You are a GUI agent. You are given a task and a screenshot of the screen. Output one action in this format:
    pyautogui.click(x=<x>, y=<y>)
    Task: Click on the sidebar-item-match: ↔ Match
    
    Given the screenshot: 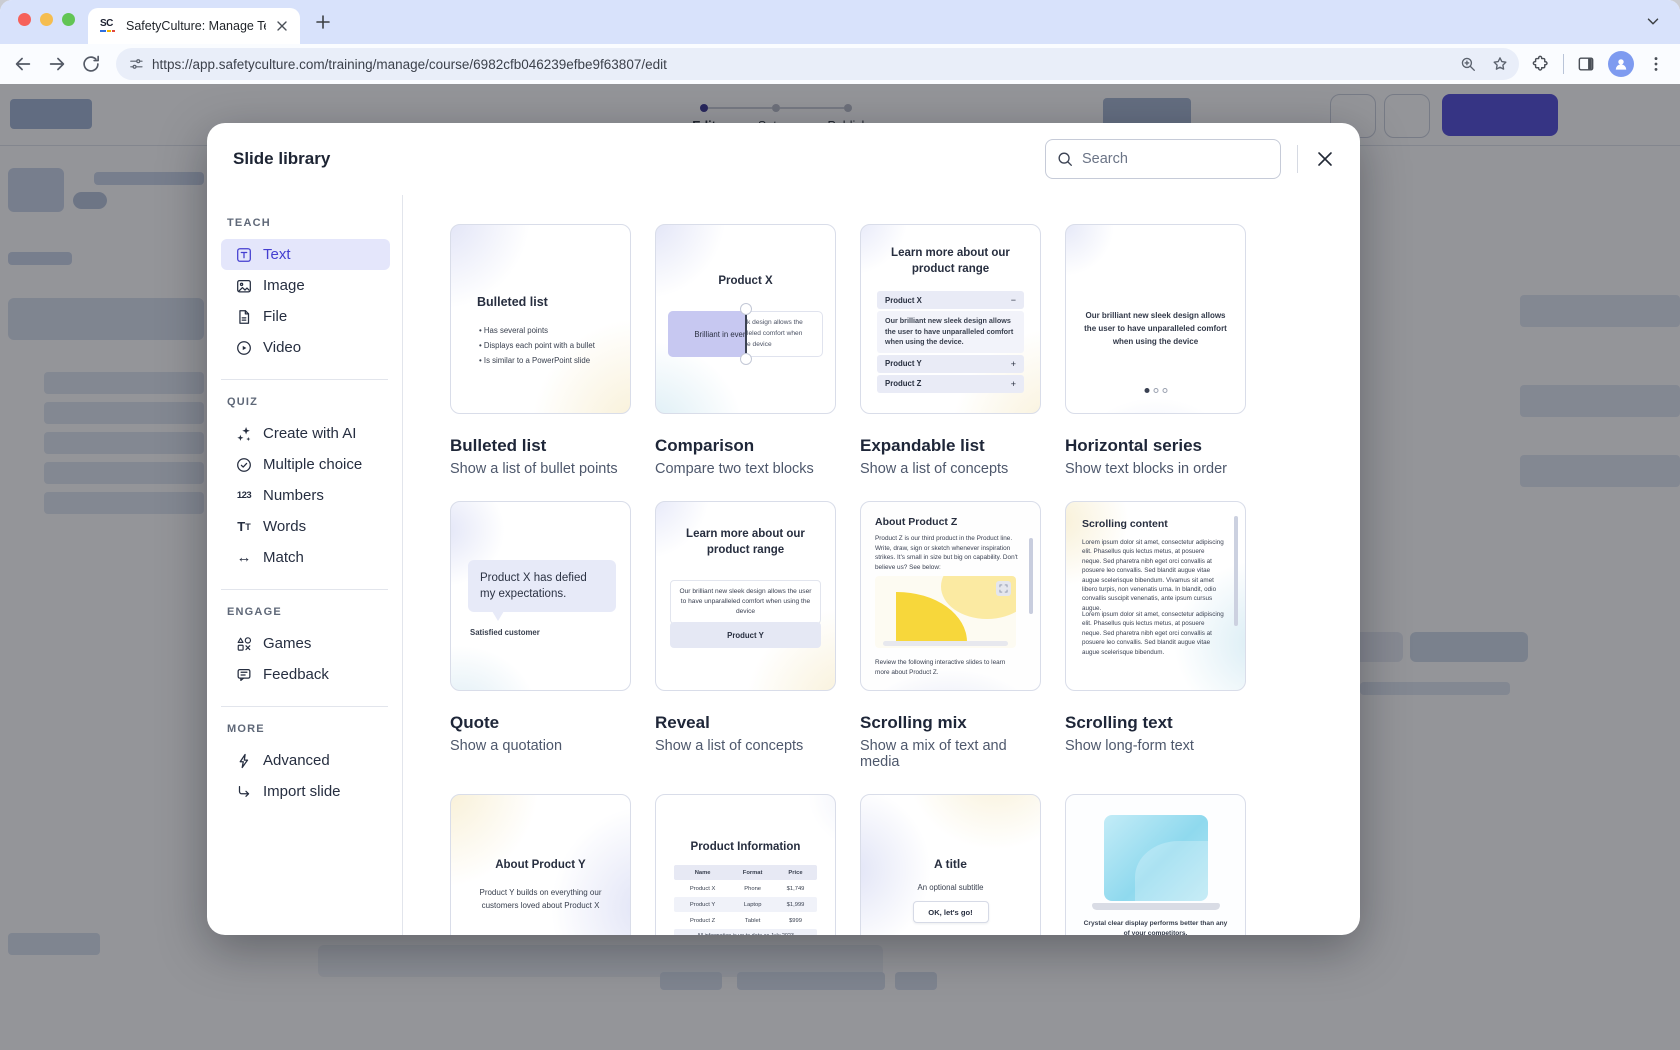 What is the action you would take?
    pyautogui.click(x=305, y=557)
    